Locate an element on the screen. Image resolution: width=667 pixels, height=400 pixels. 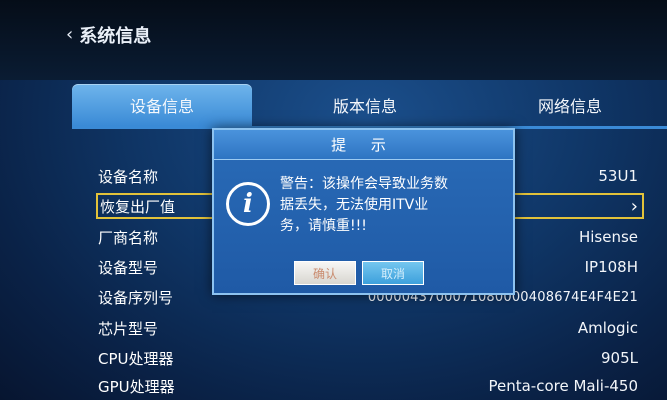
row-value: IP108H is located at coordinates (611, 267).